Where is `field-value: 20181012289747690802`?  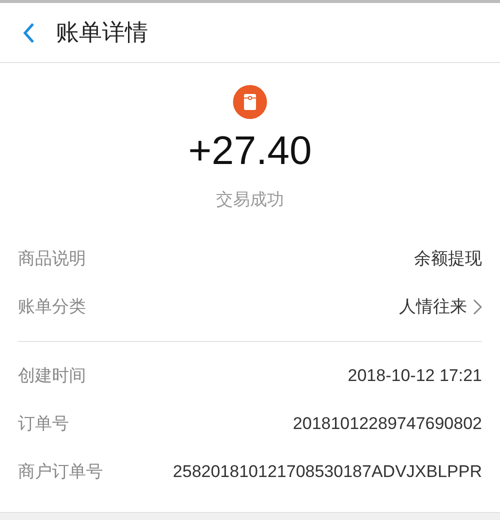 field-value: 20181012289747690802 is located at coordinates (387, 423).